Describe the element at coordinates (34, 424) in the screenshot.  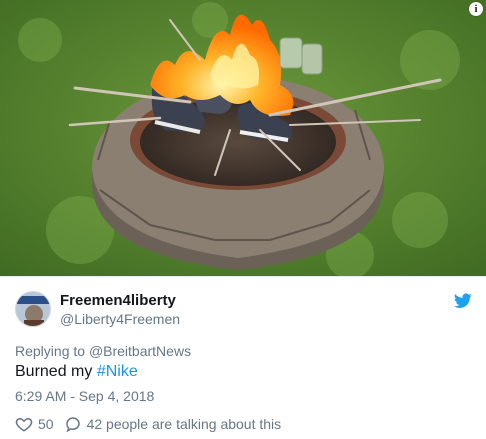
I see `like-button: 50` at that location.